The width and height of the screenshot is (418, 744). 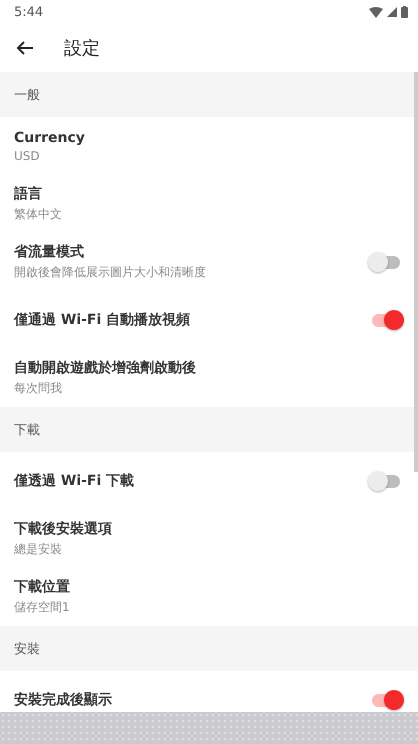 What do you see at coordinates (63, 700) in the screenshot?
I see `item-title: 安裝完成後顯示` at bounding box center [63, 700].